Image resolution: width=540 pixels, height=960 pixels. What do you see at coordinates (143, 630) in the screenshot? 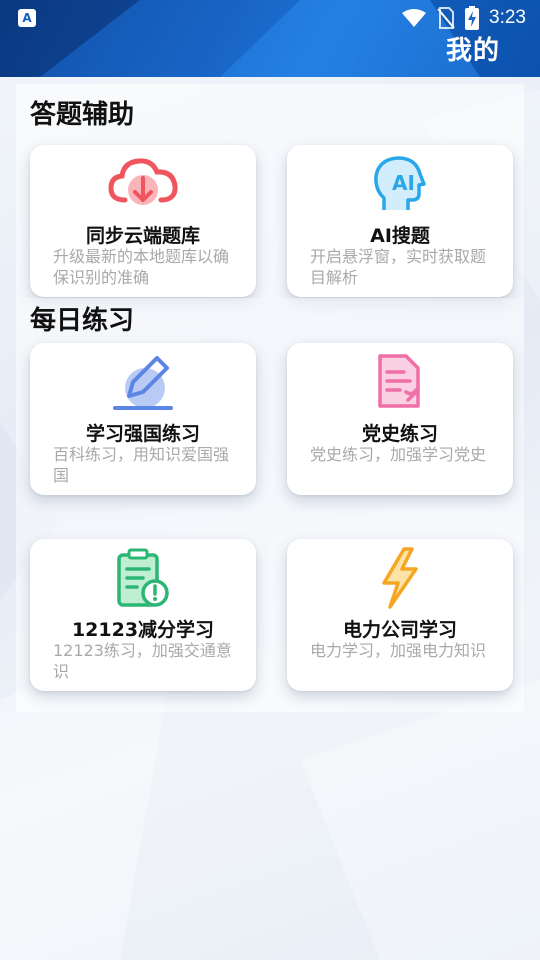
I see `card-title: 12123减分学习` at bounding box center [143, 630].